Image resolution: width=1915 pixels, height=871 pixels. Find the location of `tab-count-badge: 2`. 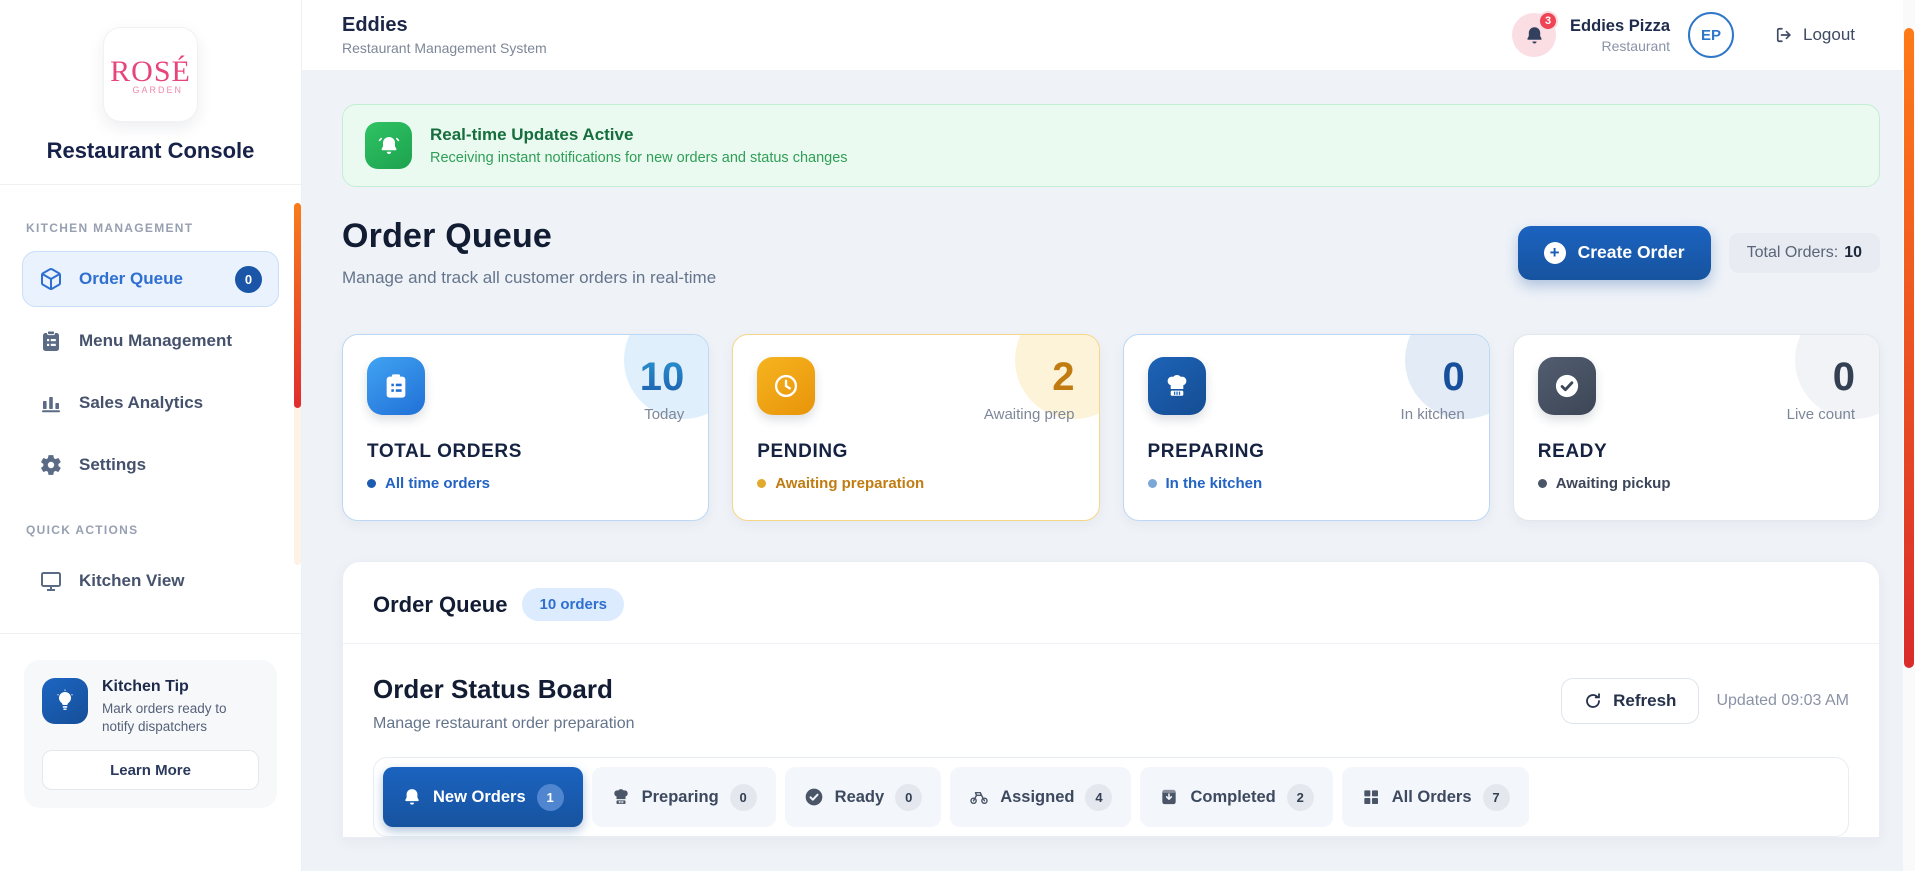

tab-count-badge: 2 is located at coordinates (1300, 797).